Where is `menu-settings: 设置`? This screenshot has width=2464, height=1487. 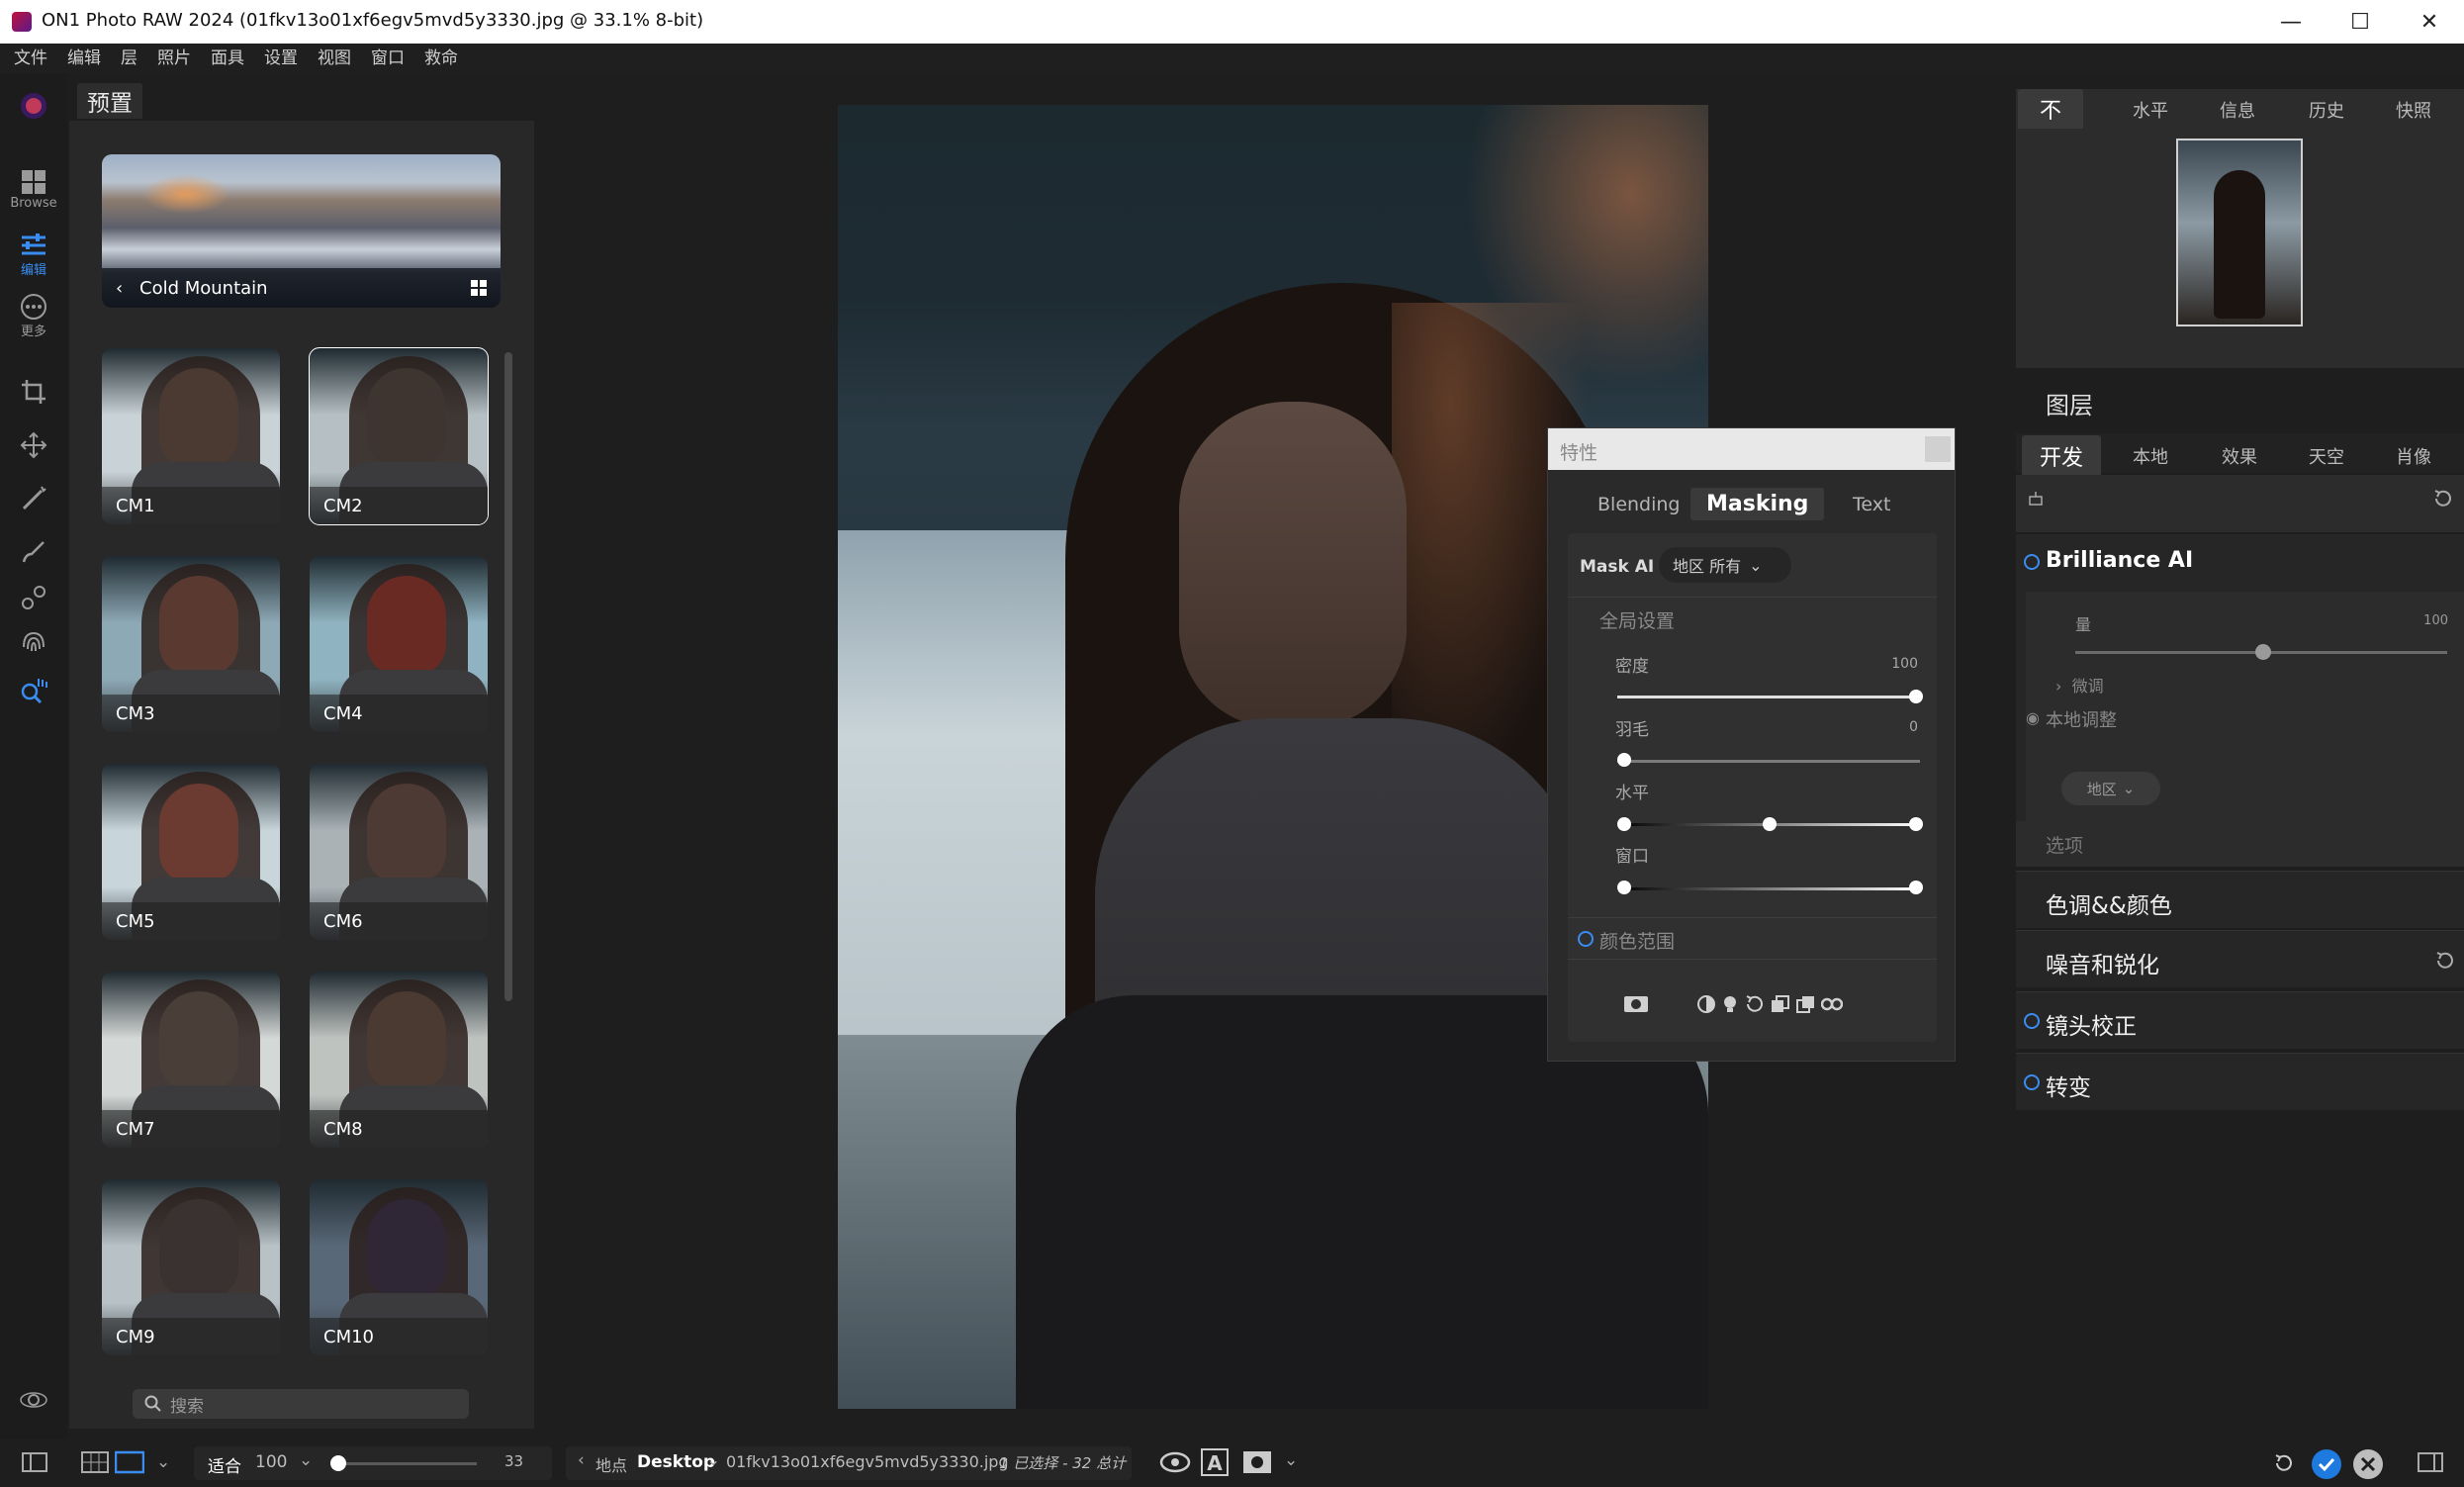 menu-settings: 设置 is located at coordinates (281, 58).